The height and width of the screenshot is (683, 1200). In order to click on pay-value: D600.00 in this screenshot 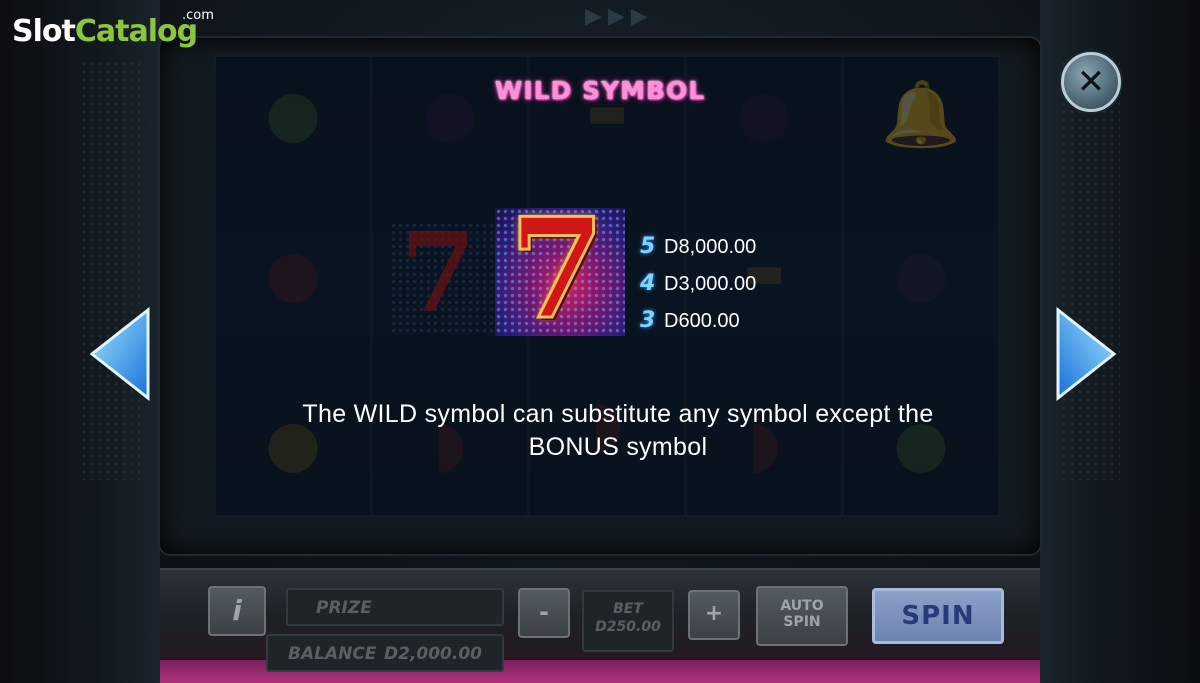, I will do `click(702, 321)`.